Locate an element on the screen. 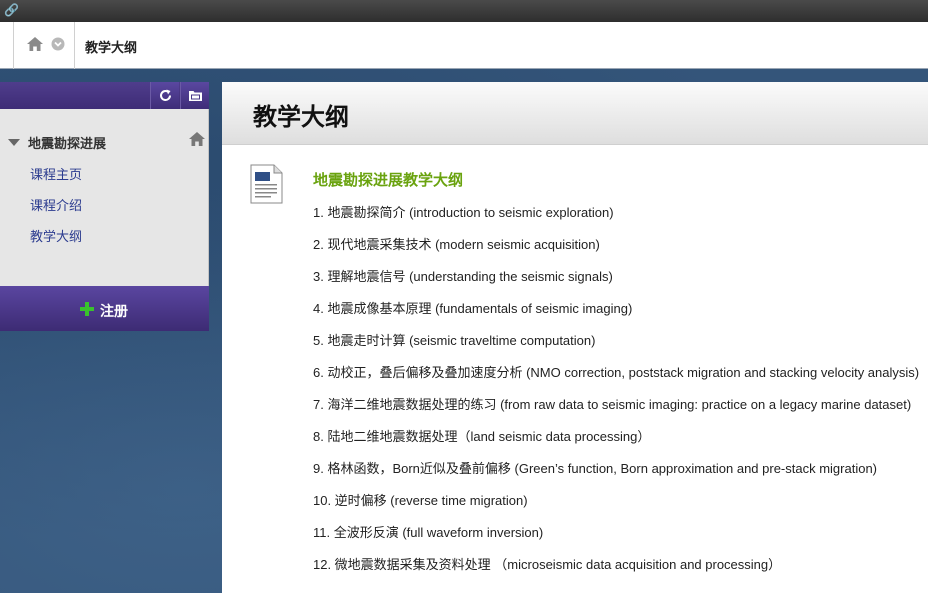 The image size is (928, 593). breadcrumb-nav is located at coordinates (44, 45).